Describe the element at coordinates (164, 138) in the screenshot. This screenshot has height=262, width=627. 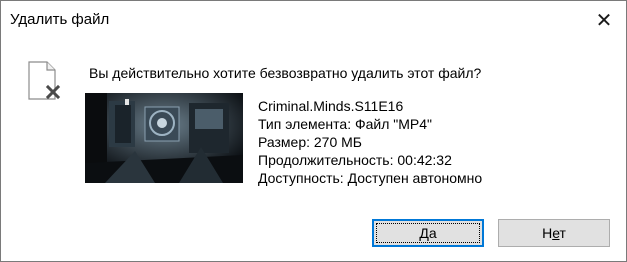
I see `video-thumbnail` at that location.